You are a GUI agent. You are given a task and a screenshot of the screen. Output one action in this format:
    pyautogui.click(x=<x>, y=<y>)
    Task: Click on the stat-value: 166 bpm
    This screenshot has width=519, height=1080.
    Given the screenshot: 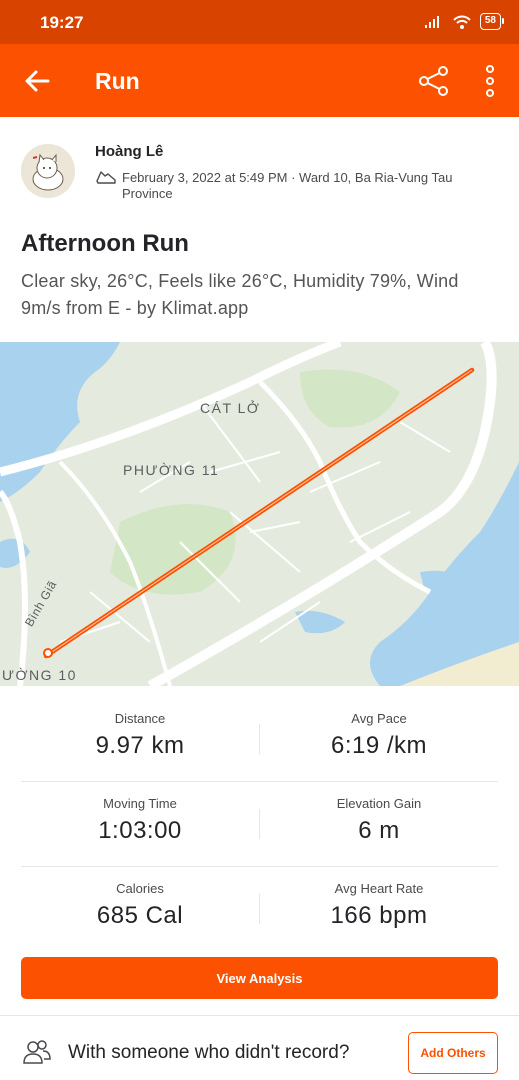 What is the action you would take?
    pyautogui.click(x=379, y=915)
    